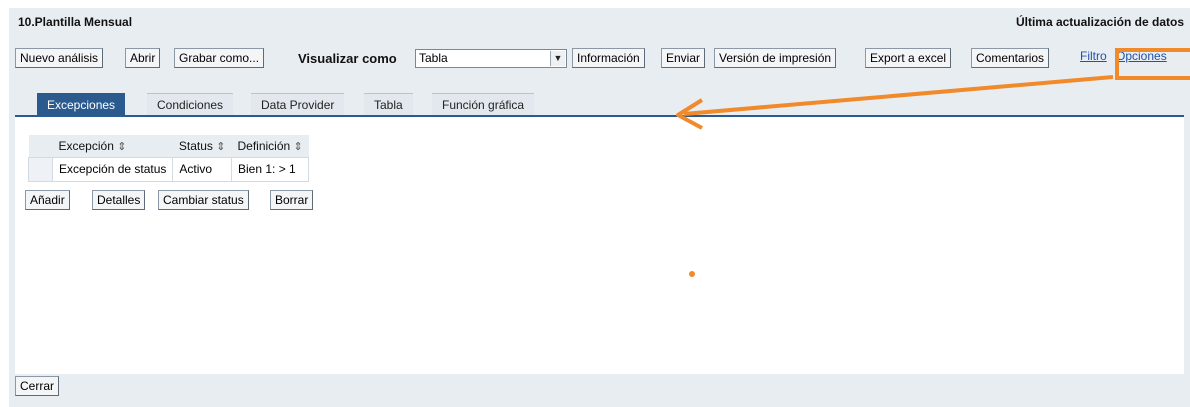 Image resolution: width=1190 pixels, height=407 pixels. What do you see at coordinates (347, 58) in the screenshot?
I see `view-as-label: Visualizar como` at bounding box center [347, 58].